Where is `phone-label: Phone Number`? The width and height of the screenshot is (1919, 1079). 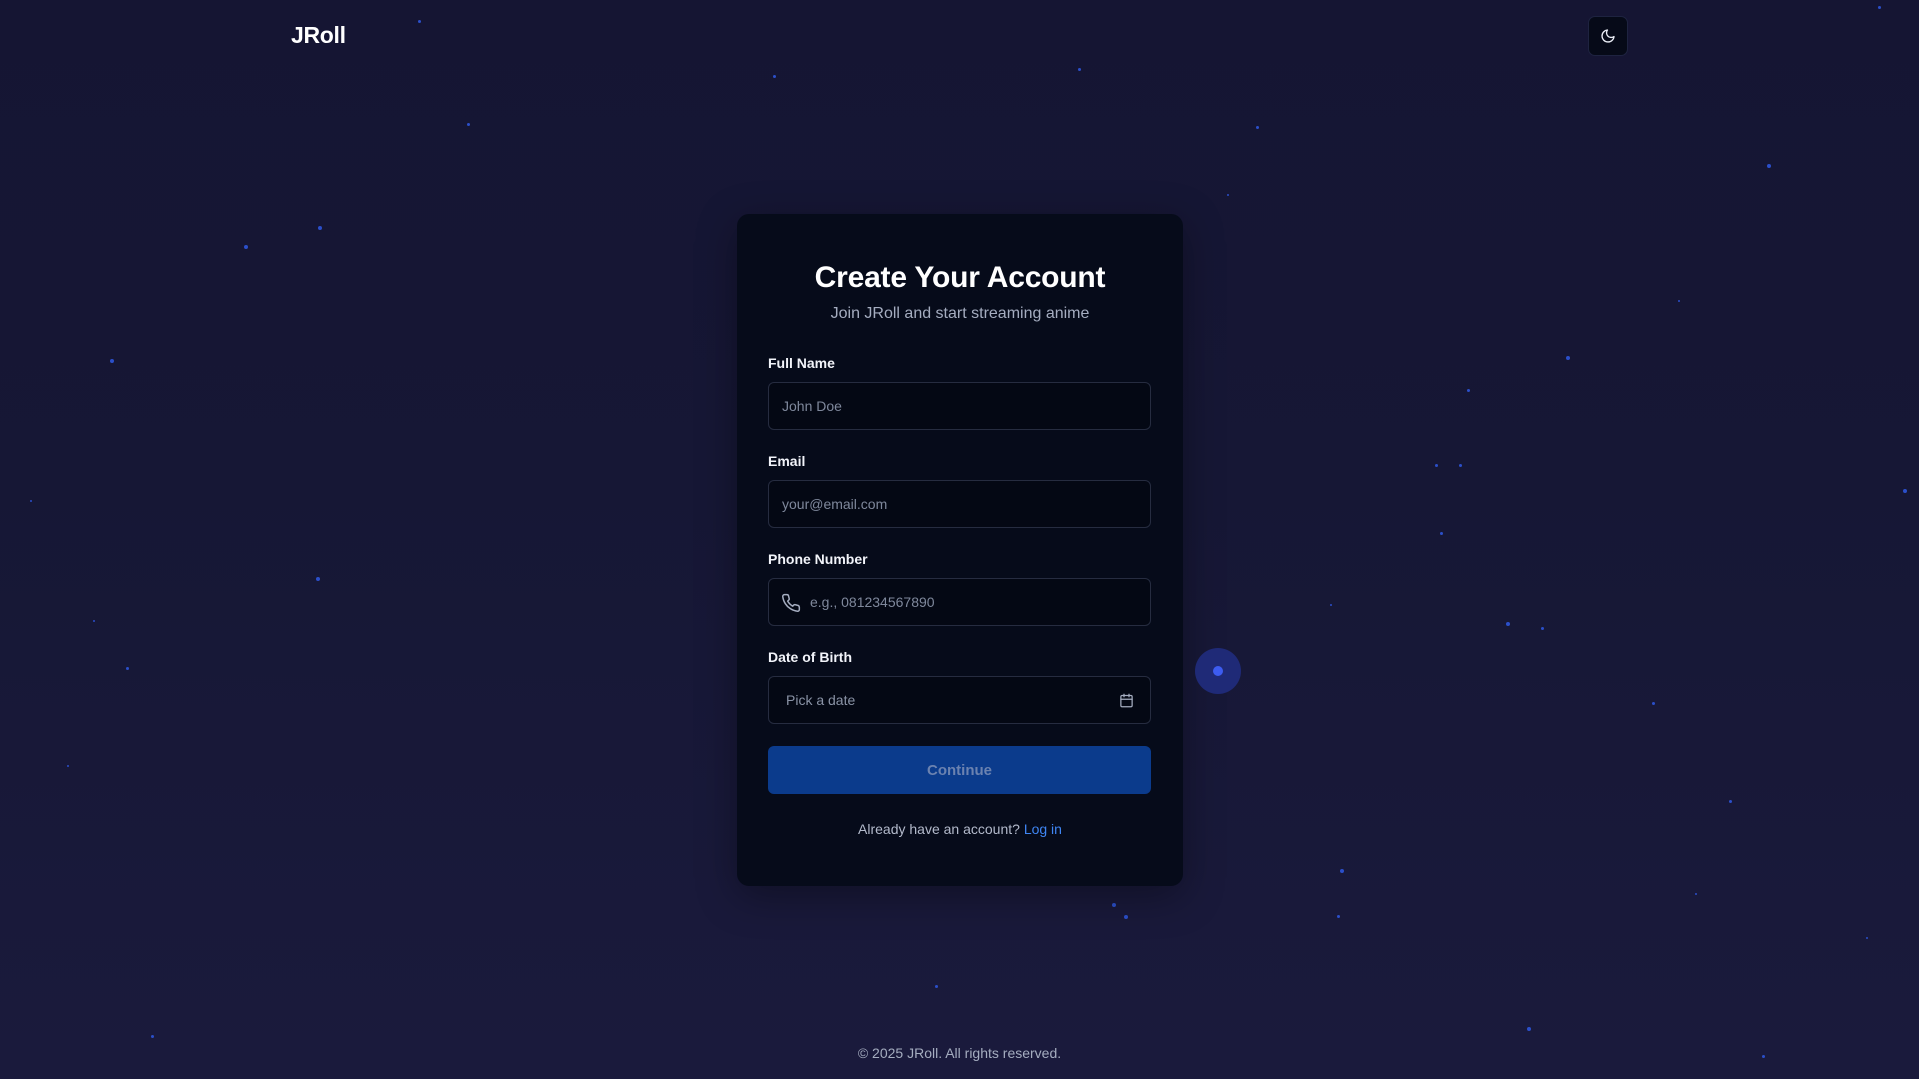
phone-label: Phone Number is located at coordinates (818, 559).